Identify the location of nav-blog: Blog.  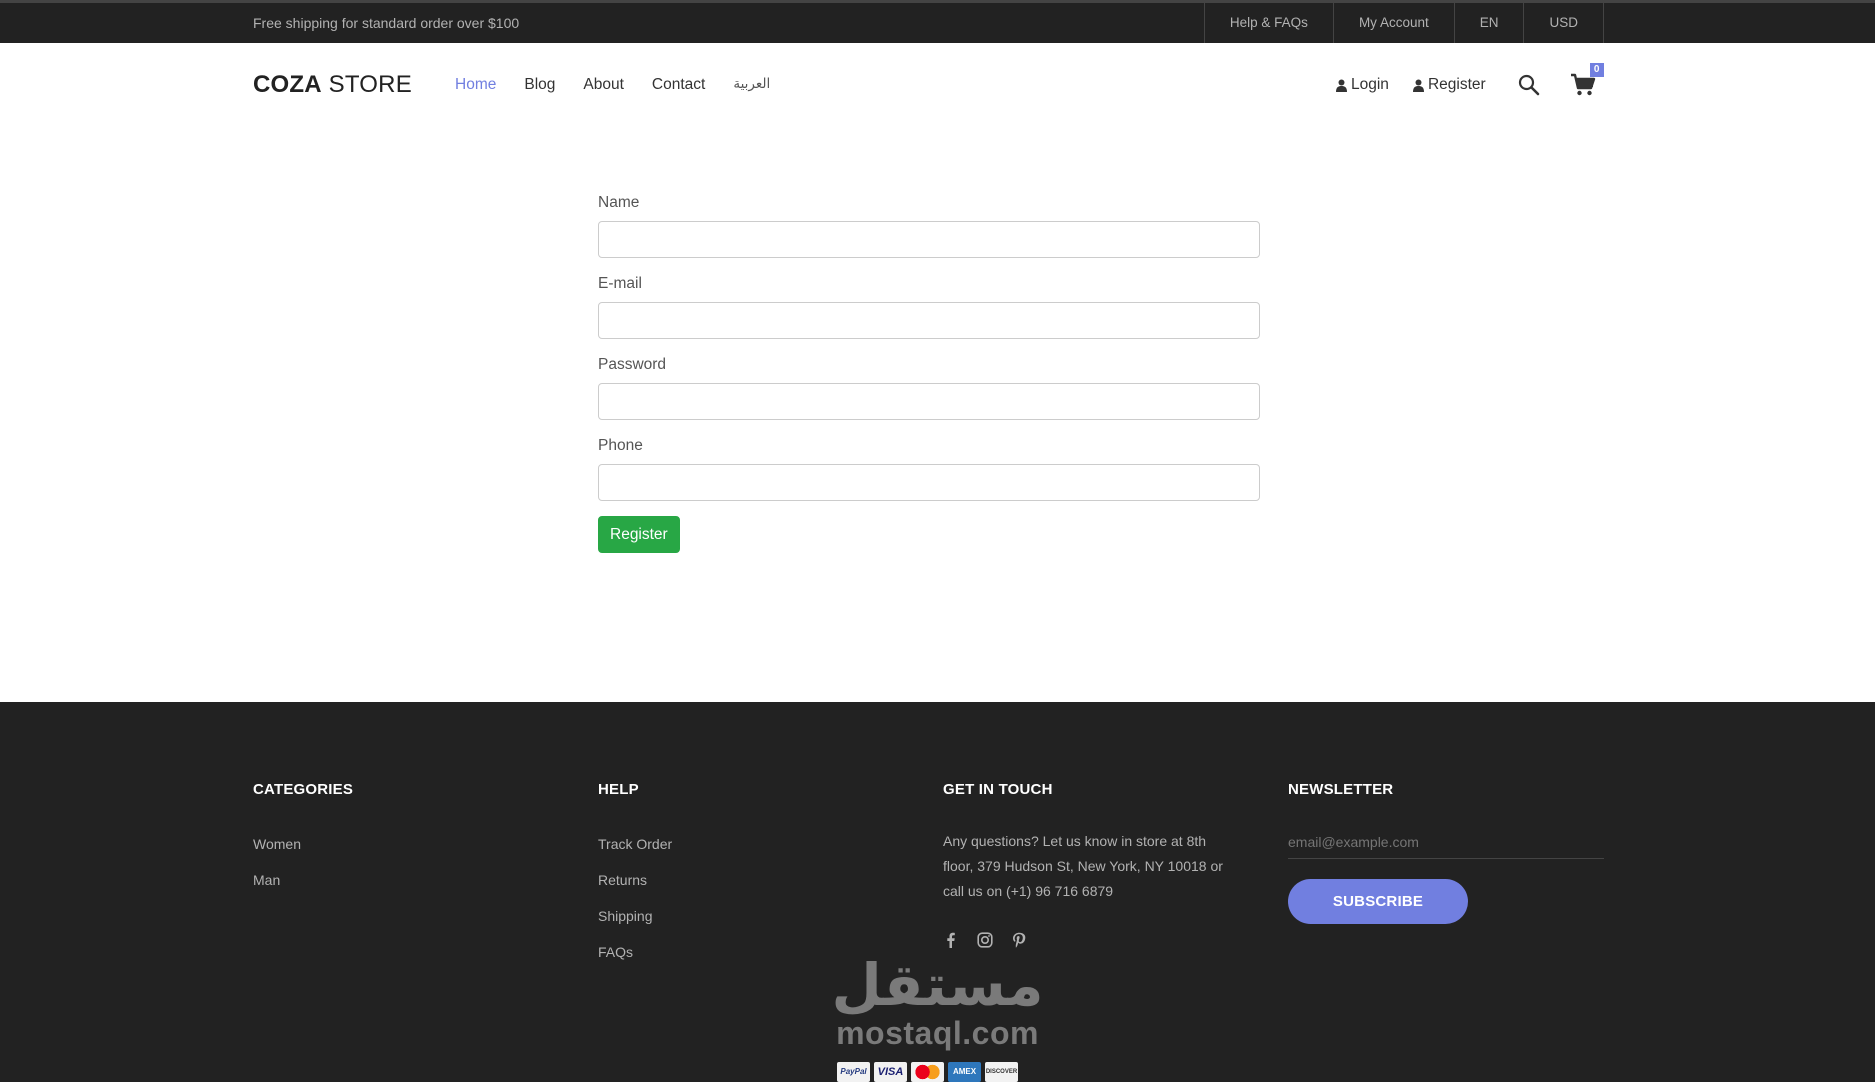
(539, 85).